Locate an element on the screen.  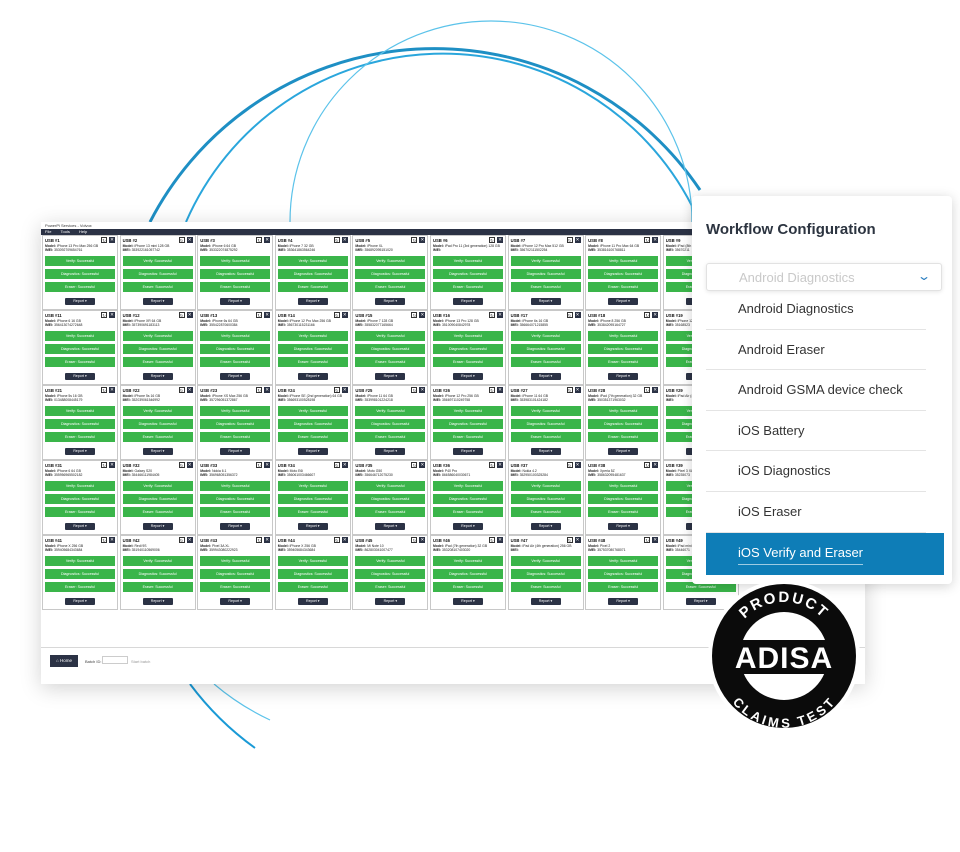
menu-tools: Tools is located at coordinates (65, 231).